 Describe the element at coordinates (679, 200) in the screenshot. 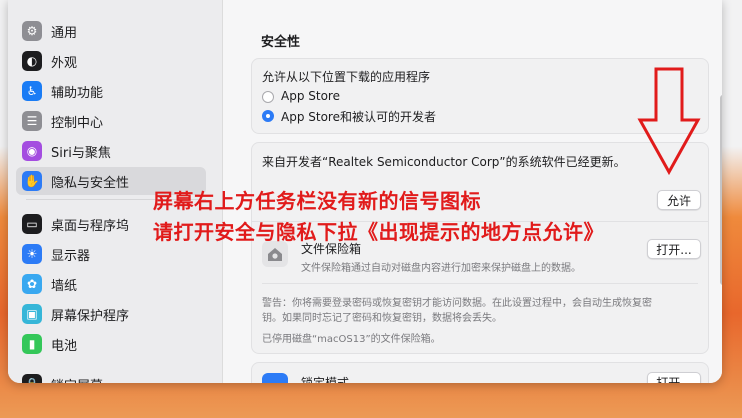

I see `allow-button: 允许` at that location.